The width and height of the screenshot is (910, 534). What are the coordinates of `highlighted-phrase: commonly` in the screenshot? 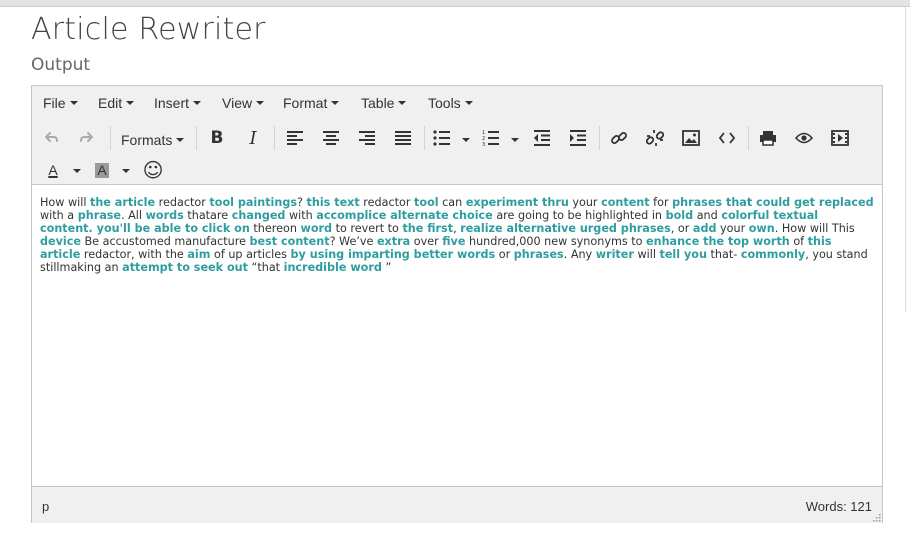 It's located at (773, 254).